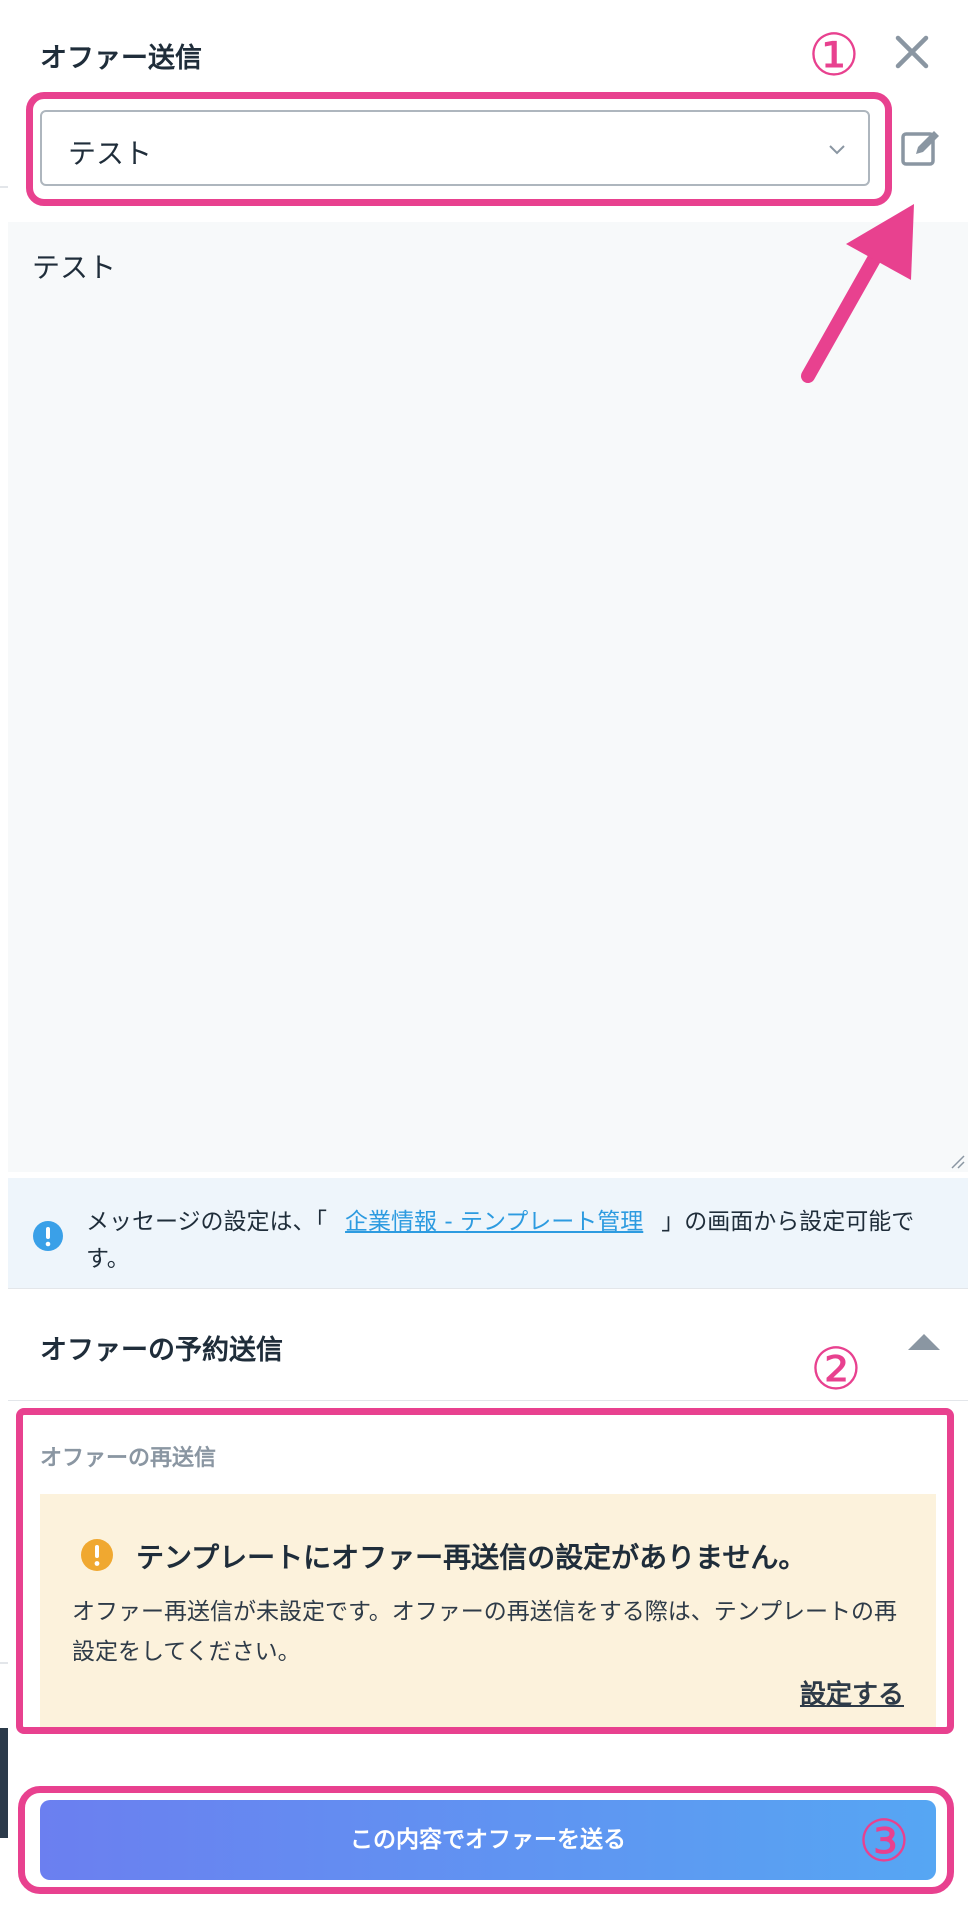 The height and width of the screenshot is (1912, 968). I want to click on template-management-link: 企業情報 - テンプレート管理, so click(494, 1222).